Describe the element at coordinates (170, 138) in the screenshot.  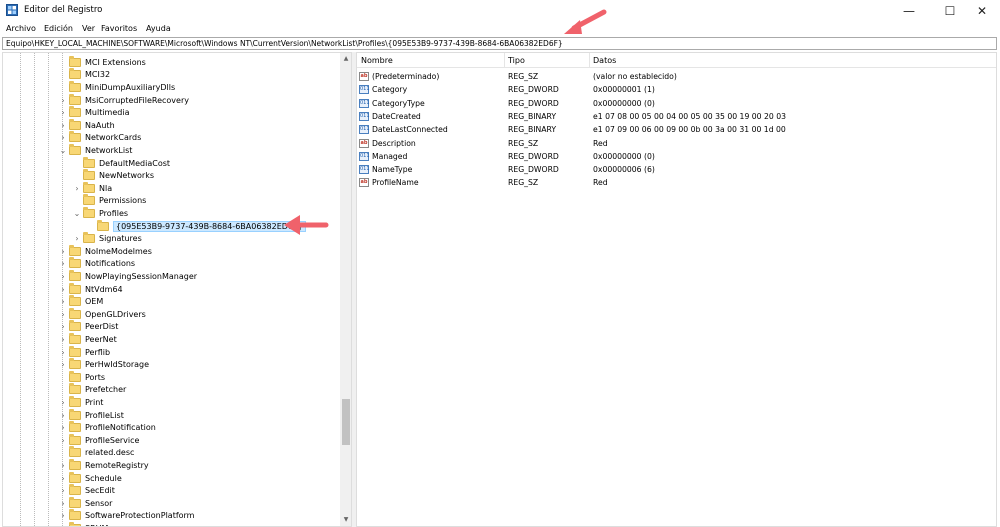
I see `tree-item: › NetworkCards` at that location.